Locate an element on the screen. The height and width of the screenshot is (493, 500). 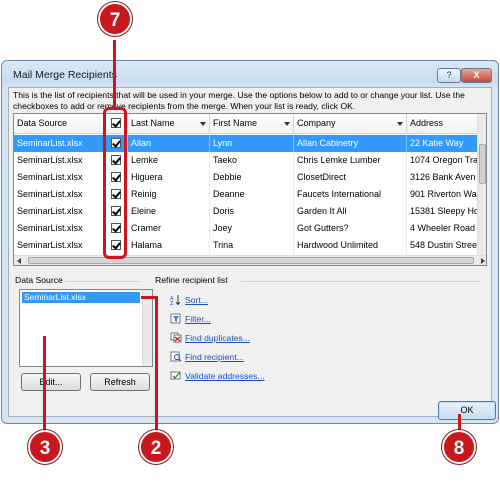
cell-address: 22 Katie Way is located at coordinates (443, 143).